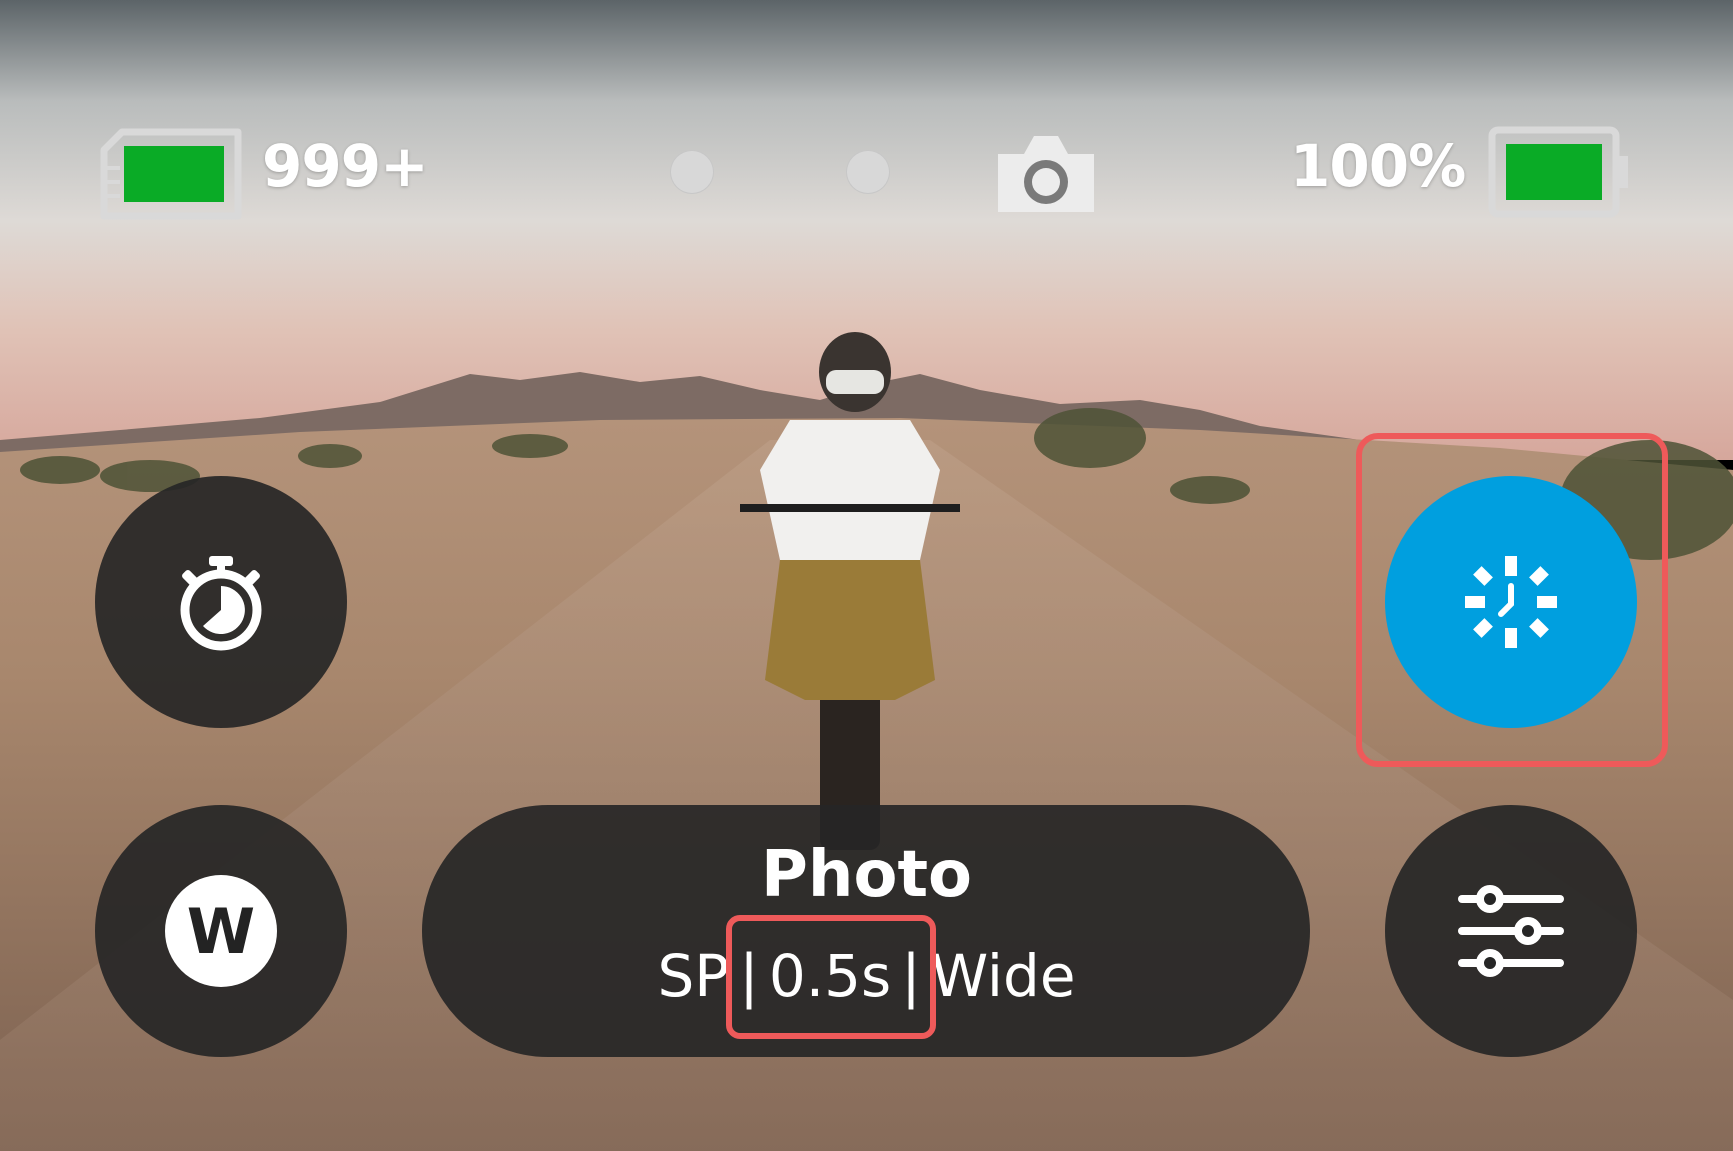 The width and height of the screenshot is (1733, 1151). What do you see at coordinates (345, 166) in the screenshot?
I see `sd-card-count: 999+` at bounding box center [345, 166].